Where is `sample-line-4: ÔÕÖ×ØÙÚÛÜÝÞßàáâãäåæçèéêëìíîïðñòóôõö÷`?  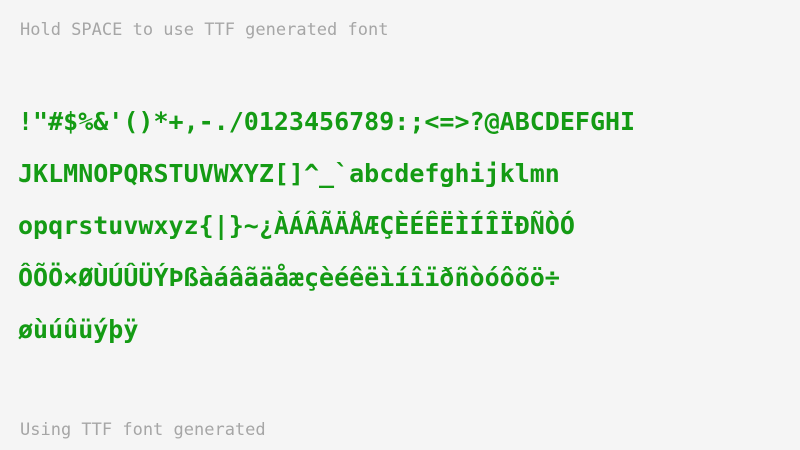 sample-line-4: ÔÕÖ×ØÙÚÛÜÝÞßàáâãäåæçèéêëìíîïðñòóôõö÷ is located at coordinates (289, 277).